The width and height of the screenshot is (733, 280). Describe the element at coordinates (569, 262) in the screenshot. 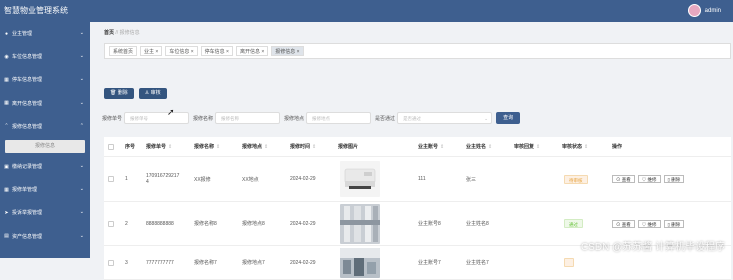

I see `cell-status` at that location.